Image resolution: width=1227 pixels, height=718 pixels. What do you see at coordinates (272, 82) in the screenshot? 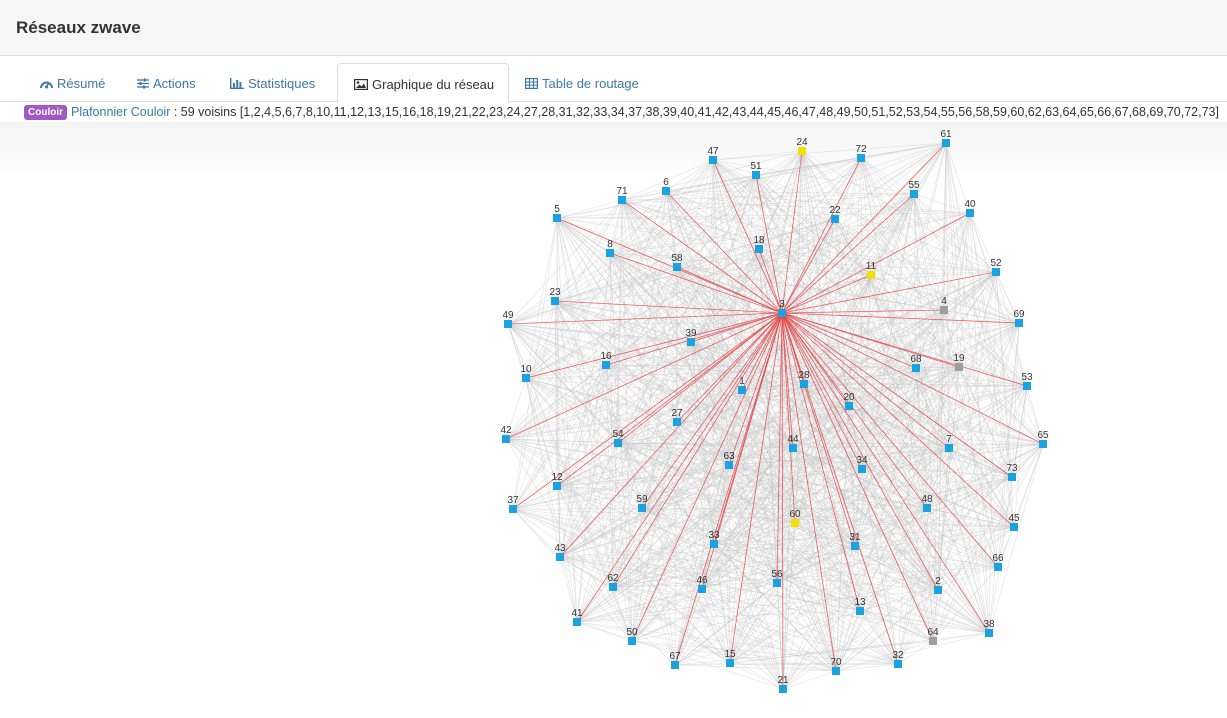
I see `tab-statistiques: Statistiques` at bounding box center [272, 82].